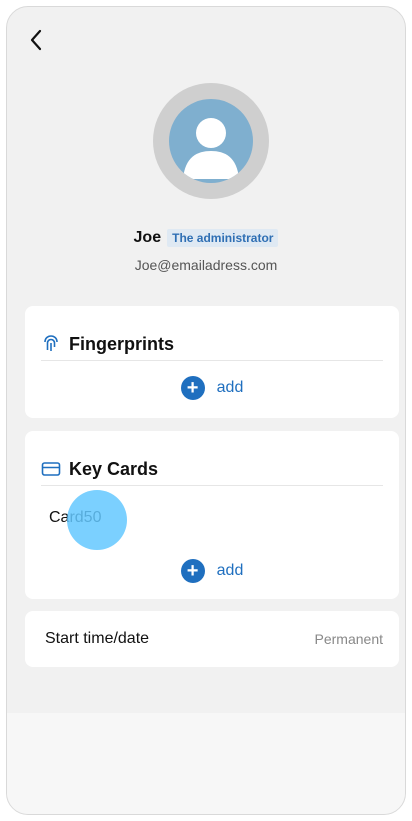 The width and height of the screenshot is (412, 821). I want to click on user-email: Joe@emailadress.com, so click(206, 265).